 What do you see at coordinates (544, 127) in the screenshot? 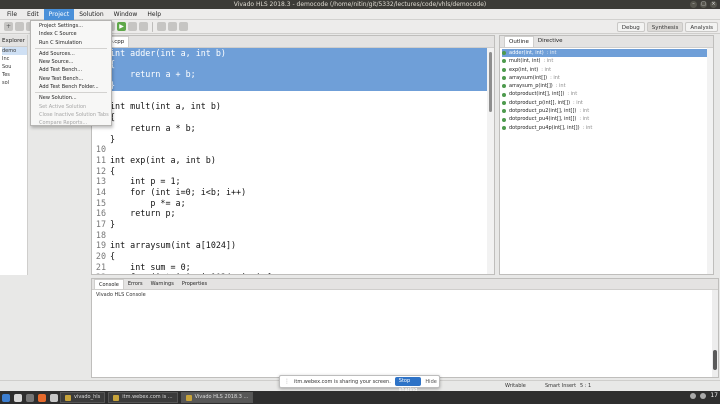
I see `outline-item-name: dotproduct_pu4p(int[], int[])` at bounding box center [544, 127].